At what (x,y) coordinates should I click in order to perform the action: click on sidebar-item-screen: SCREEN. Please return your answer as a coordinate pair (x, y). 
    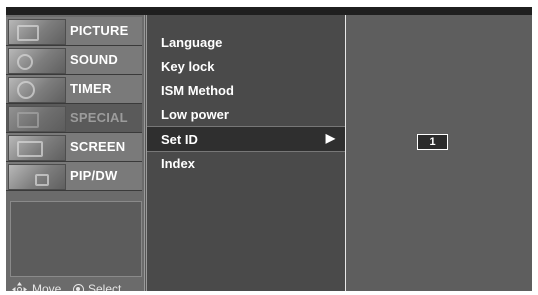
    Looking at the image, I should click on (74, 147).